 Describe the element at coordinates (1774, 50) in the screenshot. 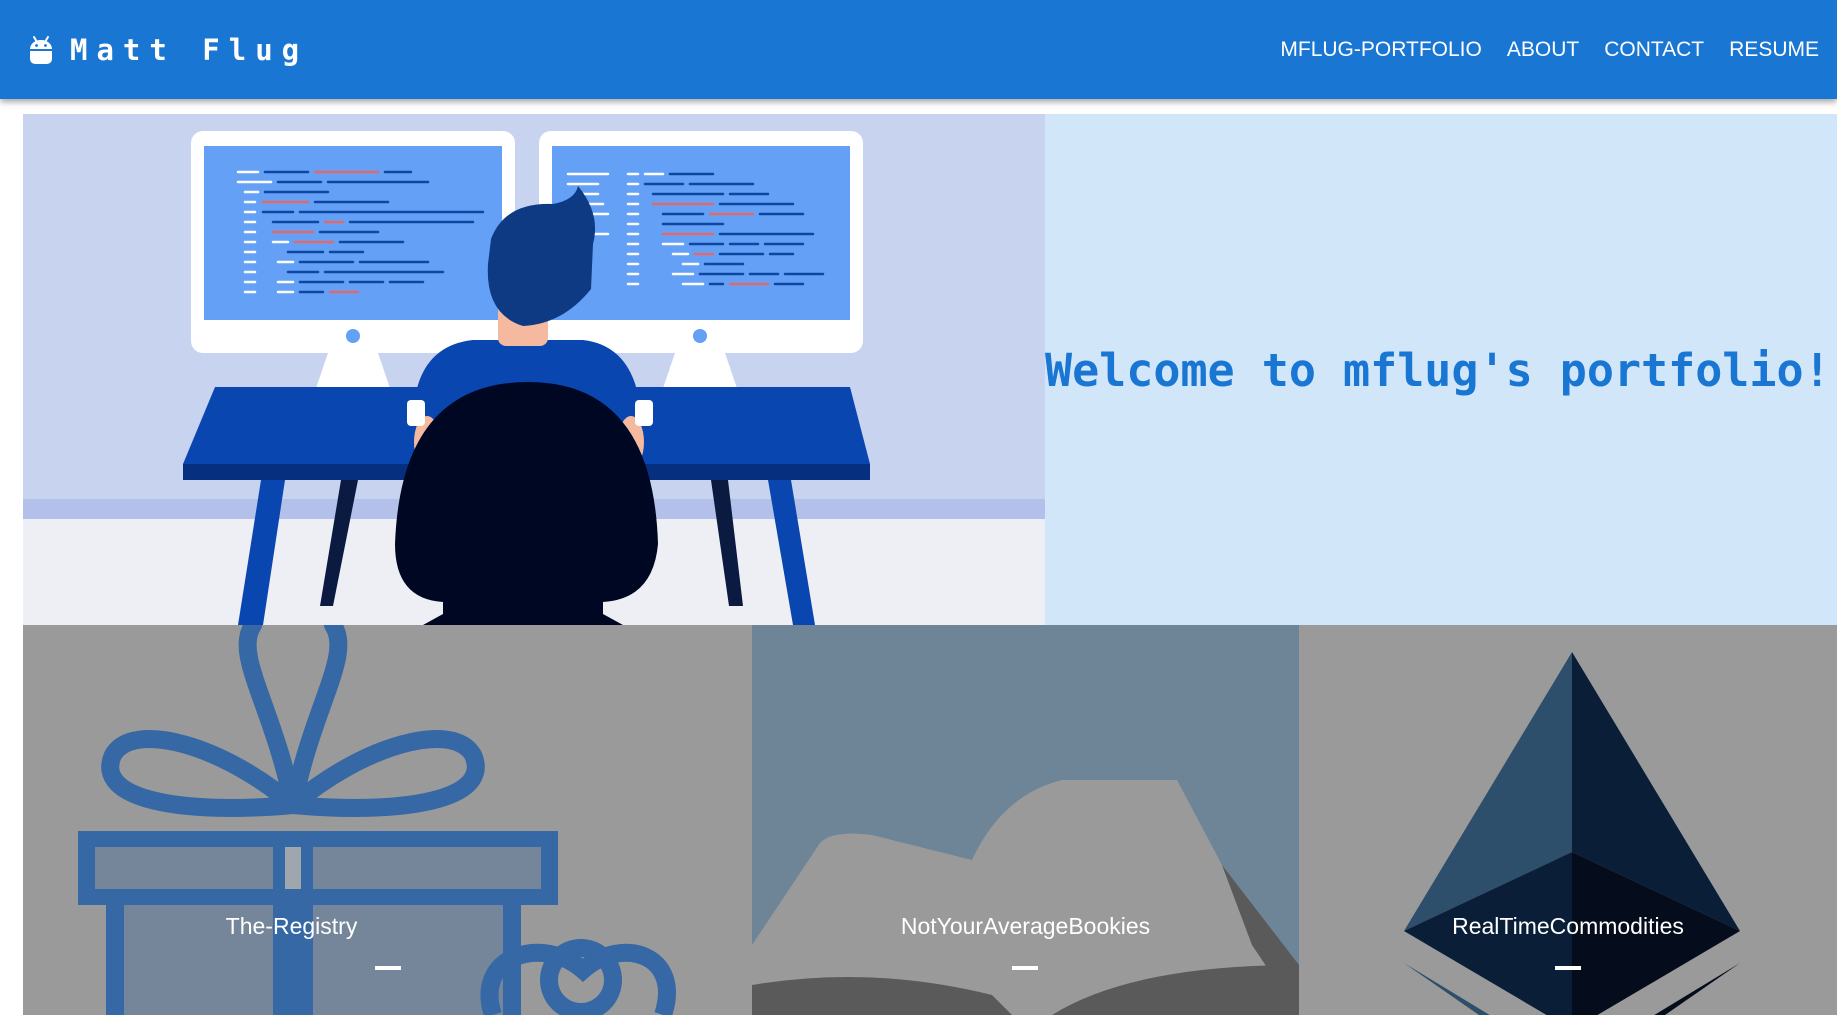

I see `nav-link-resume: RESUME` at that location.